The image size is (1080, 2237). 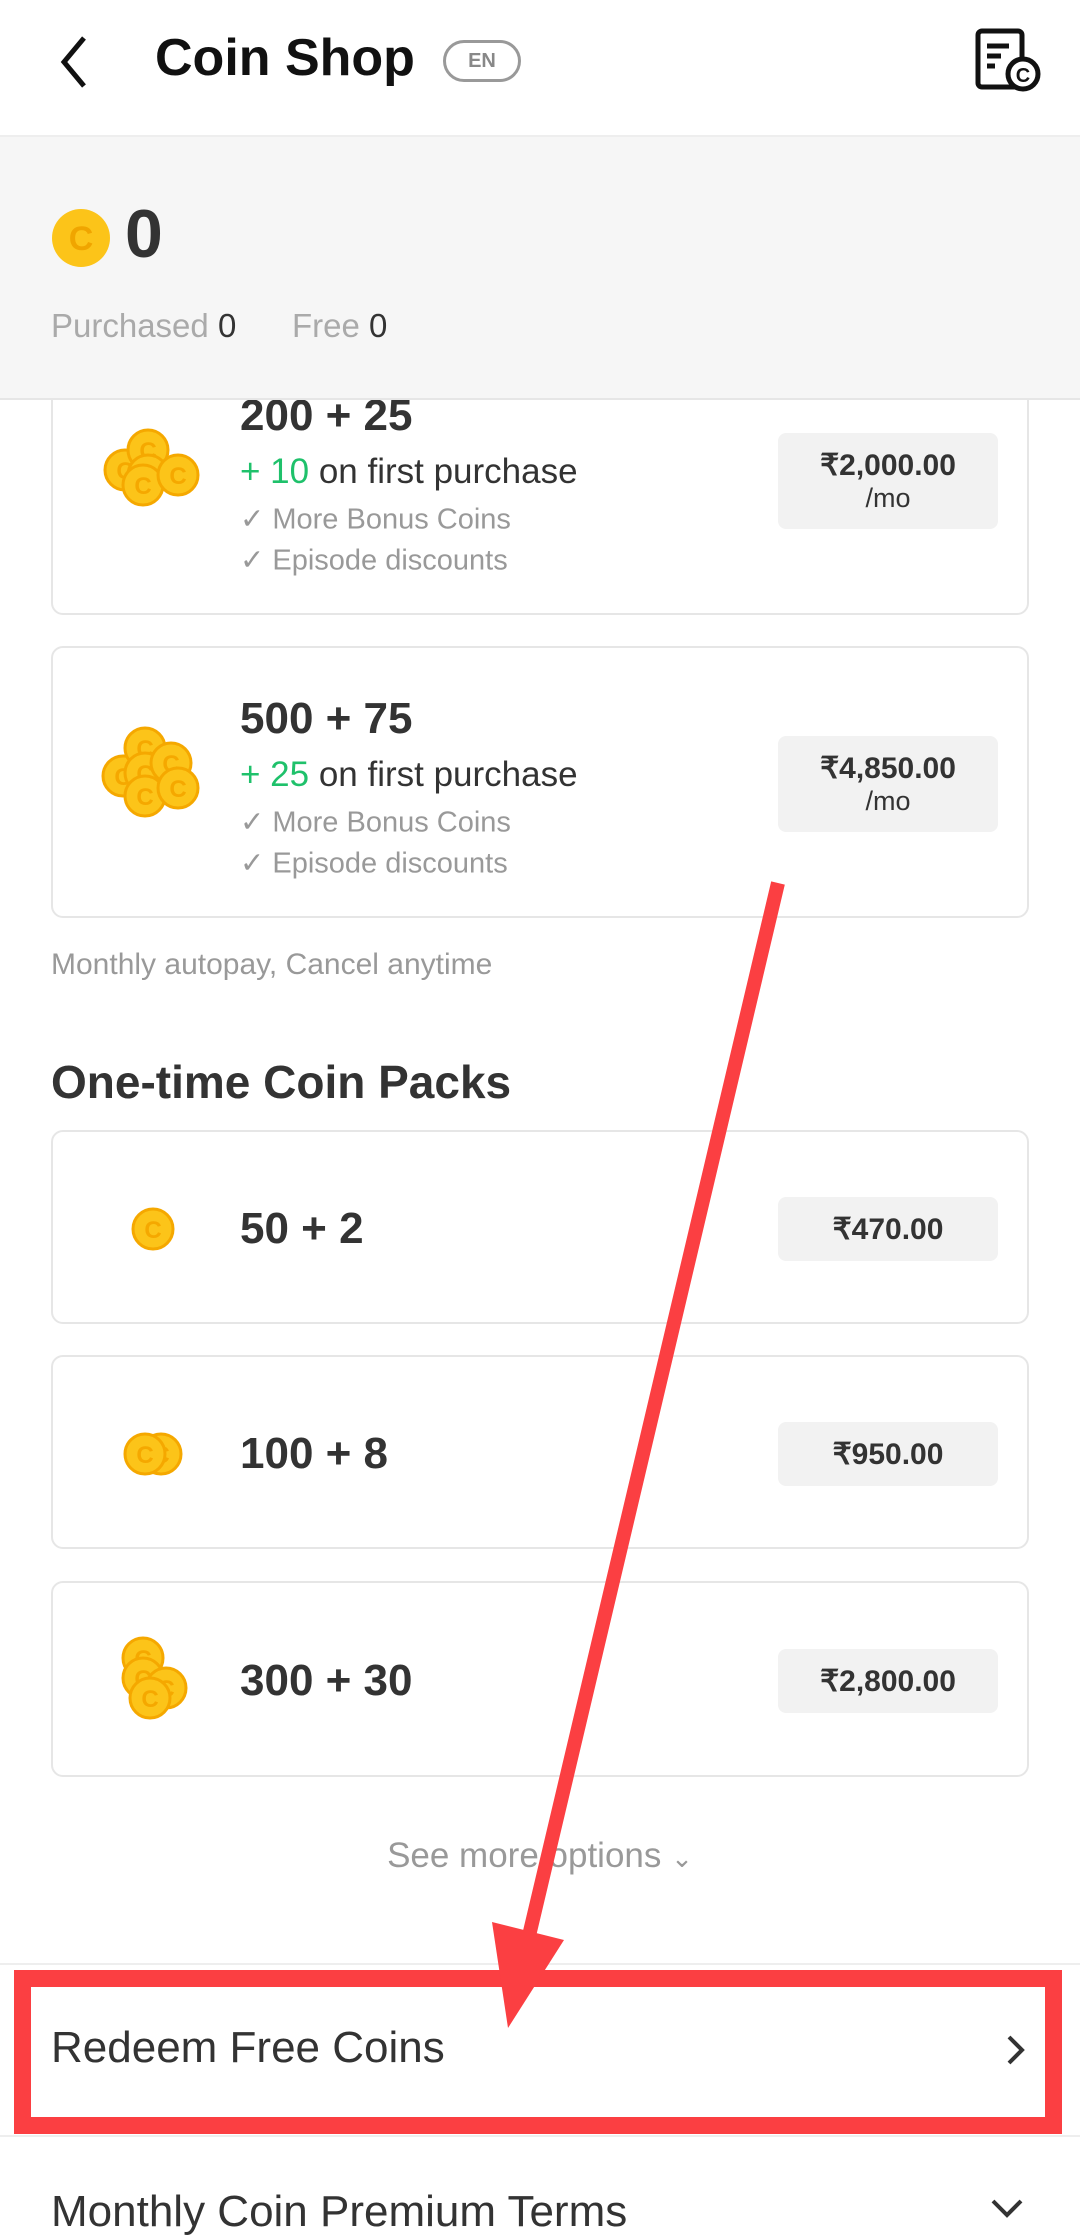 What do you see at coordinates (272, 964) in the screenshot?
I see `autopay-note: Monthly autopay, Cancel anytime` at bounding box center [272, 964].